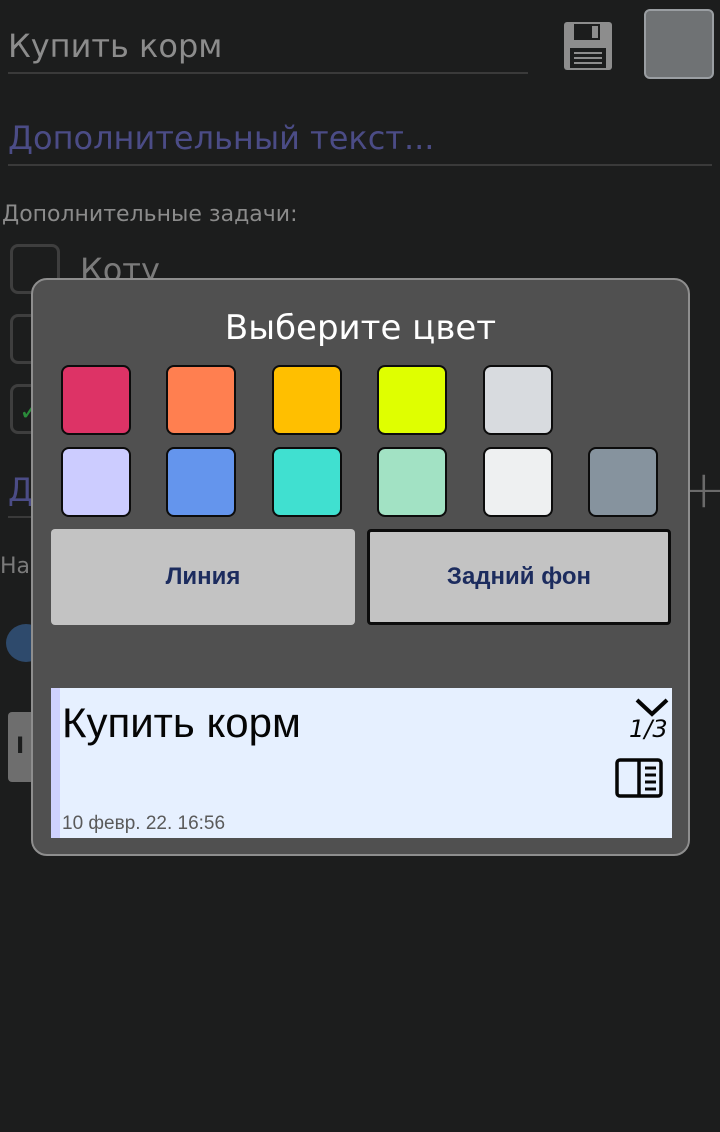 The width and height of the screenshot is (720, 1132). Describe the element at coordinates (268, 48) in the screenshot. I see `note-title-input: Купить корм` at that location.